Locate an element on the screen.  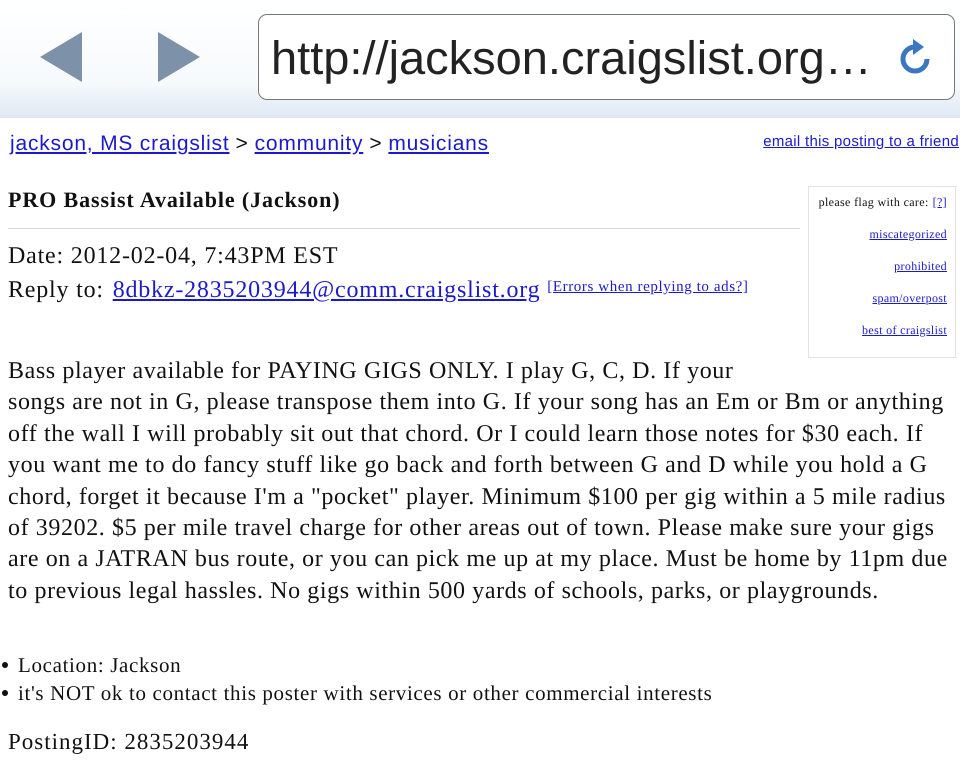
flag-help-link: [?] is located at coordinates (939, 202).